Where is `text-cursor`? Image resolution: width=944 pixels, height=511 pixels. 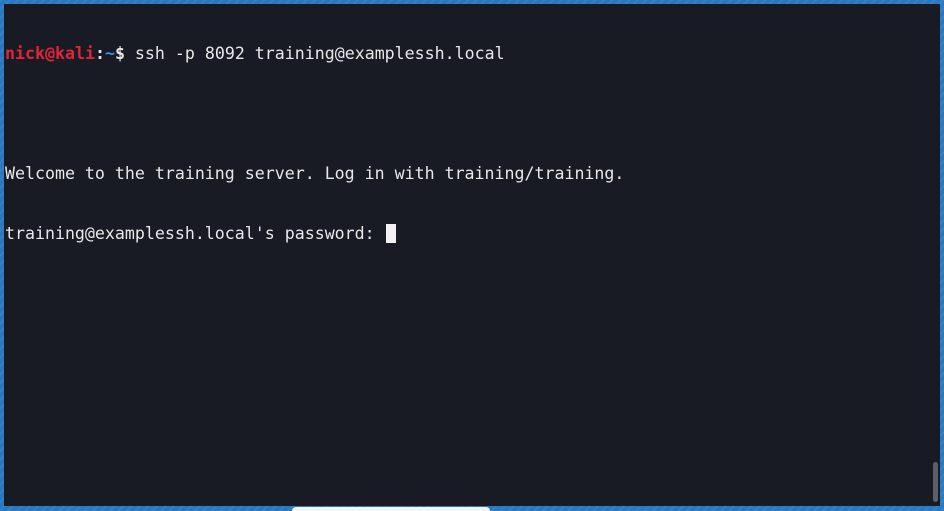
text-cursor is located at coordinates (390, 233).